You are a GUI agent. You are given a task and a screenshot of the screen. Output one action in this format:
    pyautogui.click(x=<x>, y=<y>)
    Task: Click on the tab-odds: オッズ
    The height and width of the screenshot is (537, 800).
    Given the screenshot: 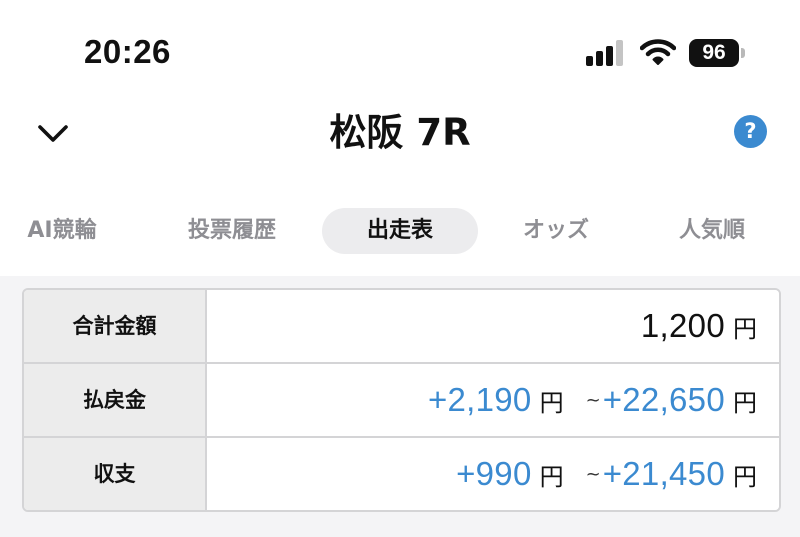 What is the action you would take?
    pyautogui.click(x=556, y=231)
    